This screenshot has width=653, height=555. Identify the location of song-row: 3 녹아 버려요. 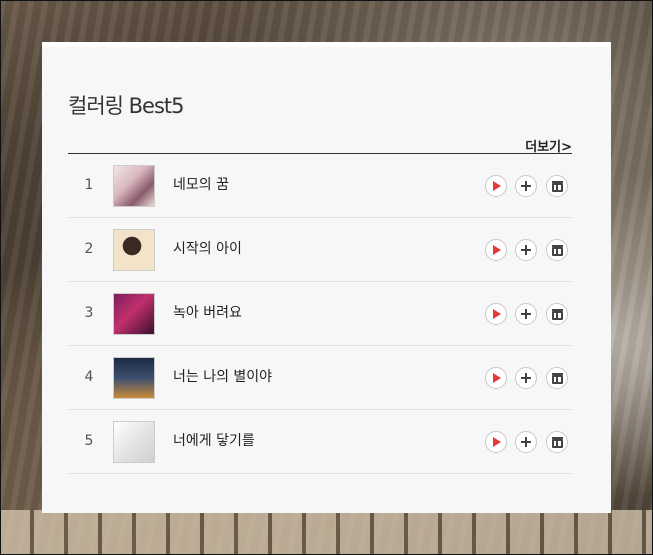
(320, 314).